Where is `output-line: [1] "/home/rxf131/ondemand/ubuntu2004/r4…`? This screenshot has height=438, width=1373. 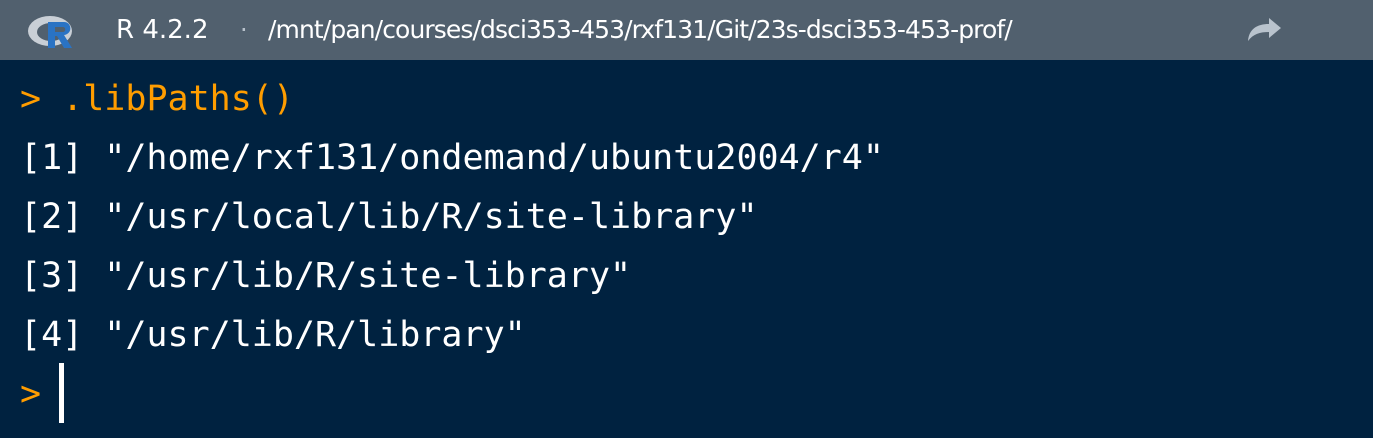
output-line: [1] "/home/rxf131/ondemand/ubuntu2004/r4… is located at coordinates (452, 158).